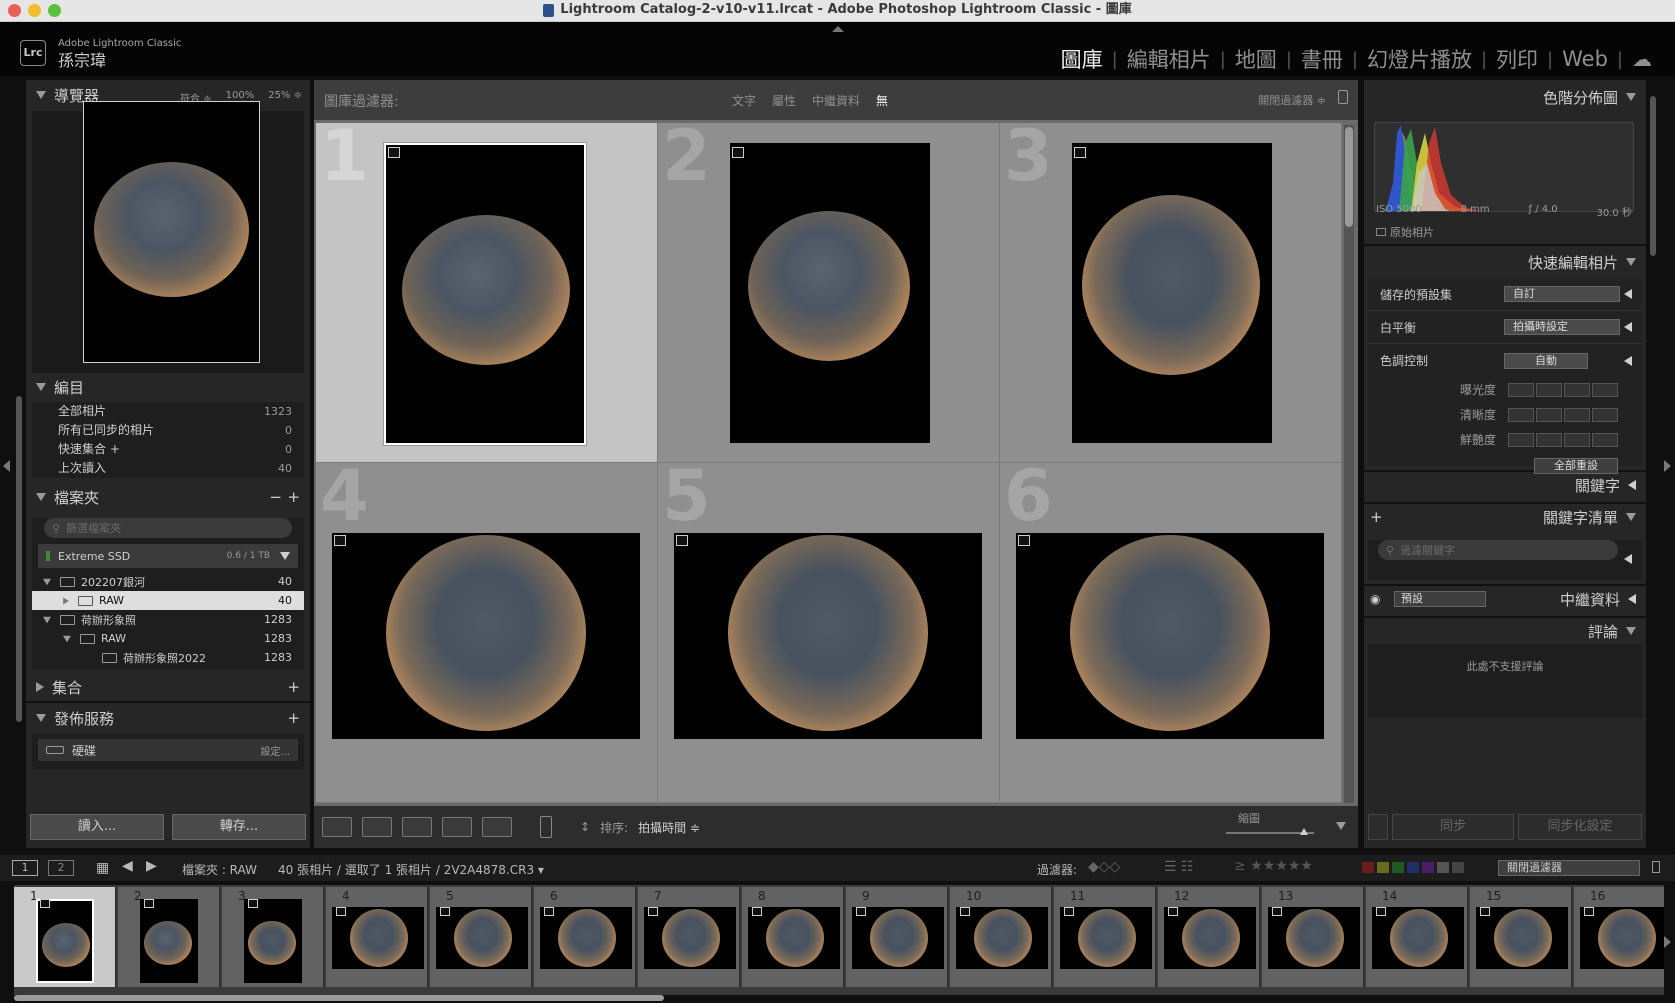  Describe the element at coordinates (285, 97) in the screenshot. I see `zoom-25-option: 25% ≑` at that location.